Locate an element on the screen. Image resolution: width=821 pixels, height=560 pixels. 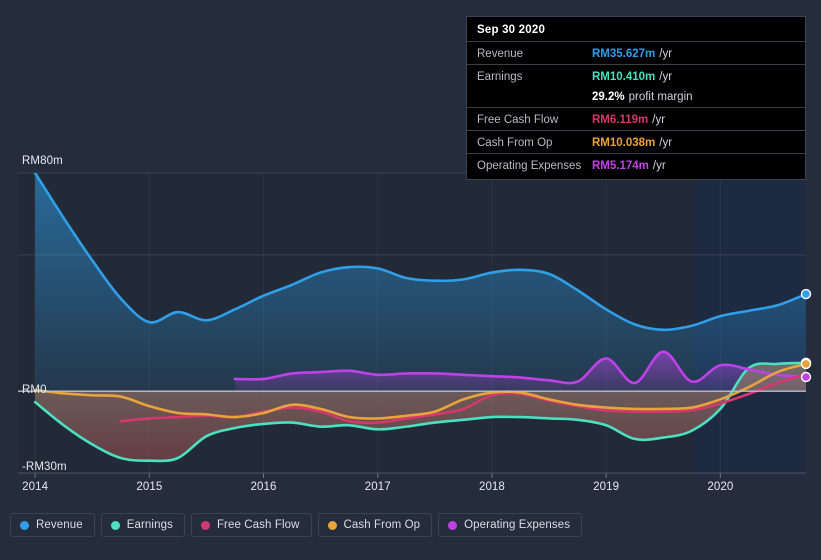
tooltip-row-value-wrap: RM10.038m/yr is located at coordinates (632, 142).